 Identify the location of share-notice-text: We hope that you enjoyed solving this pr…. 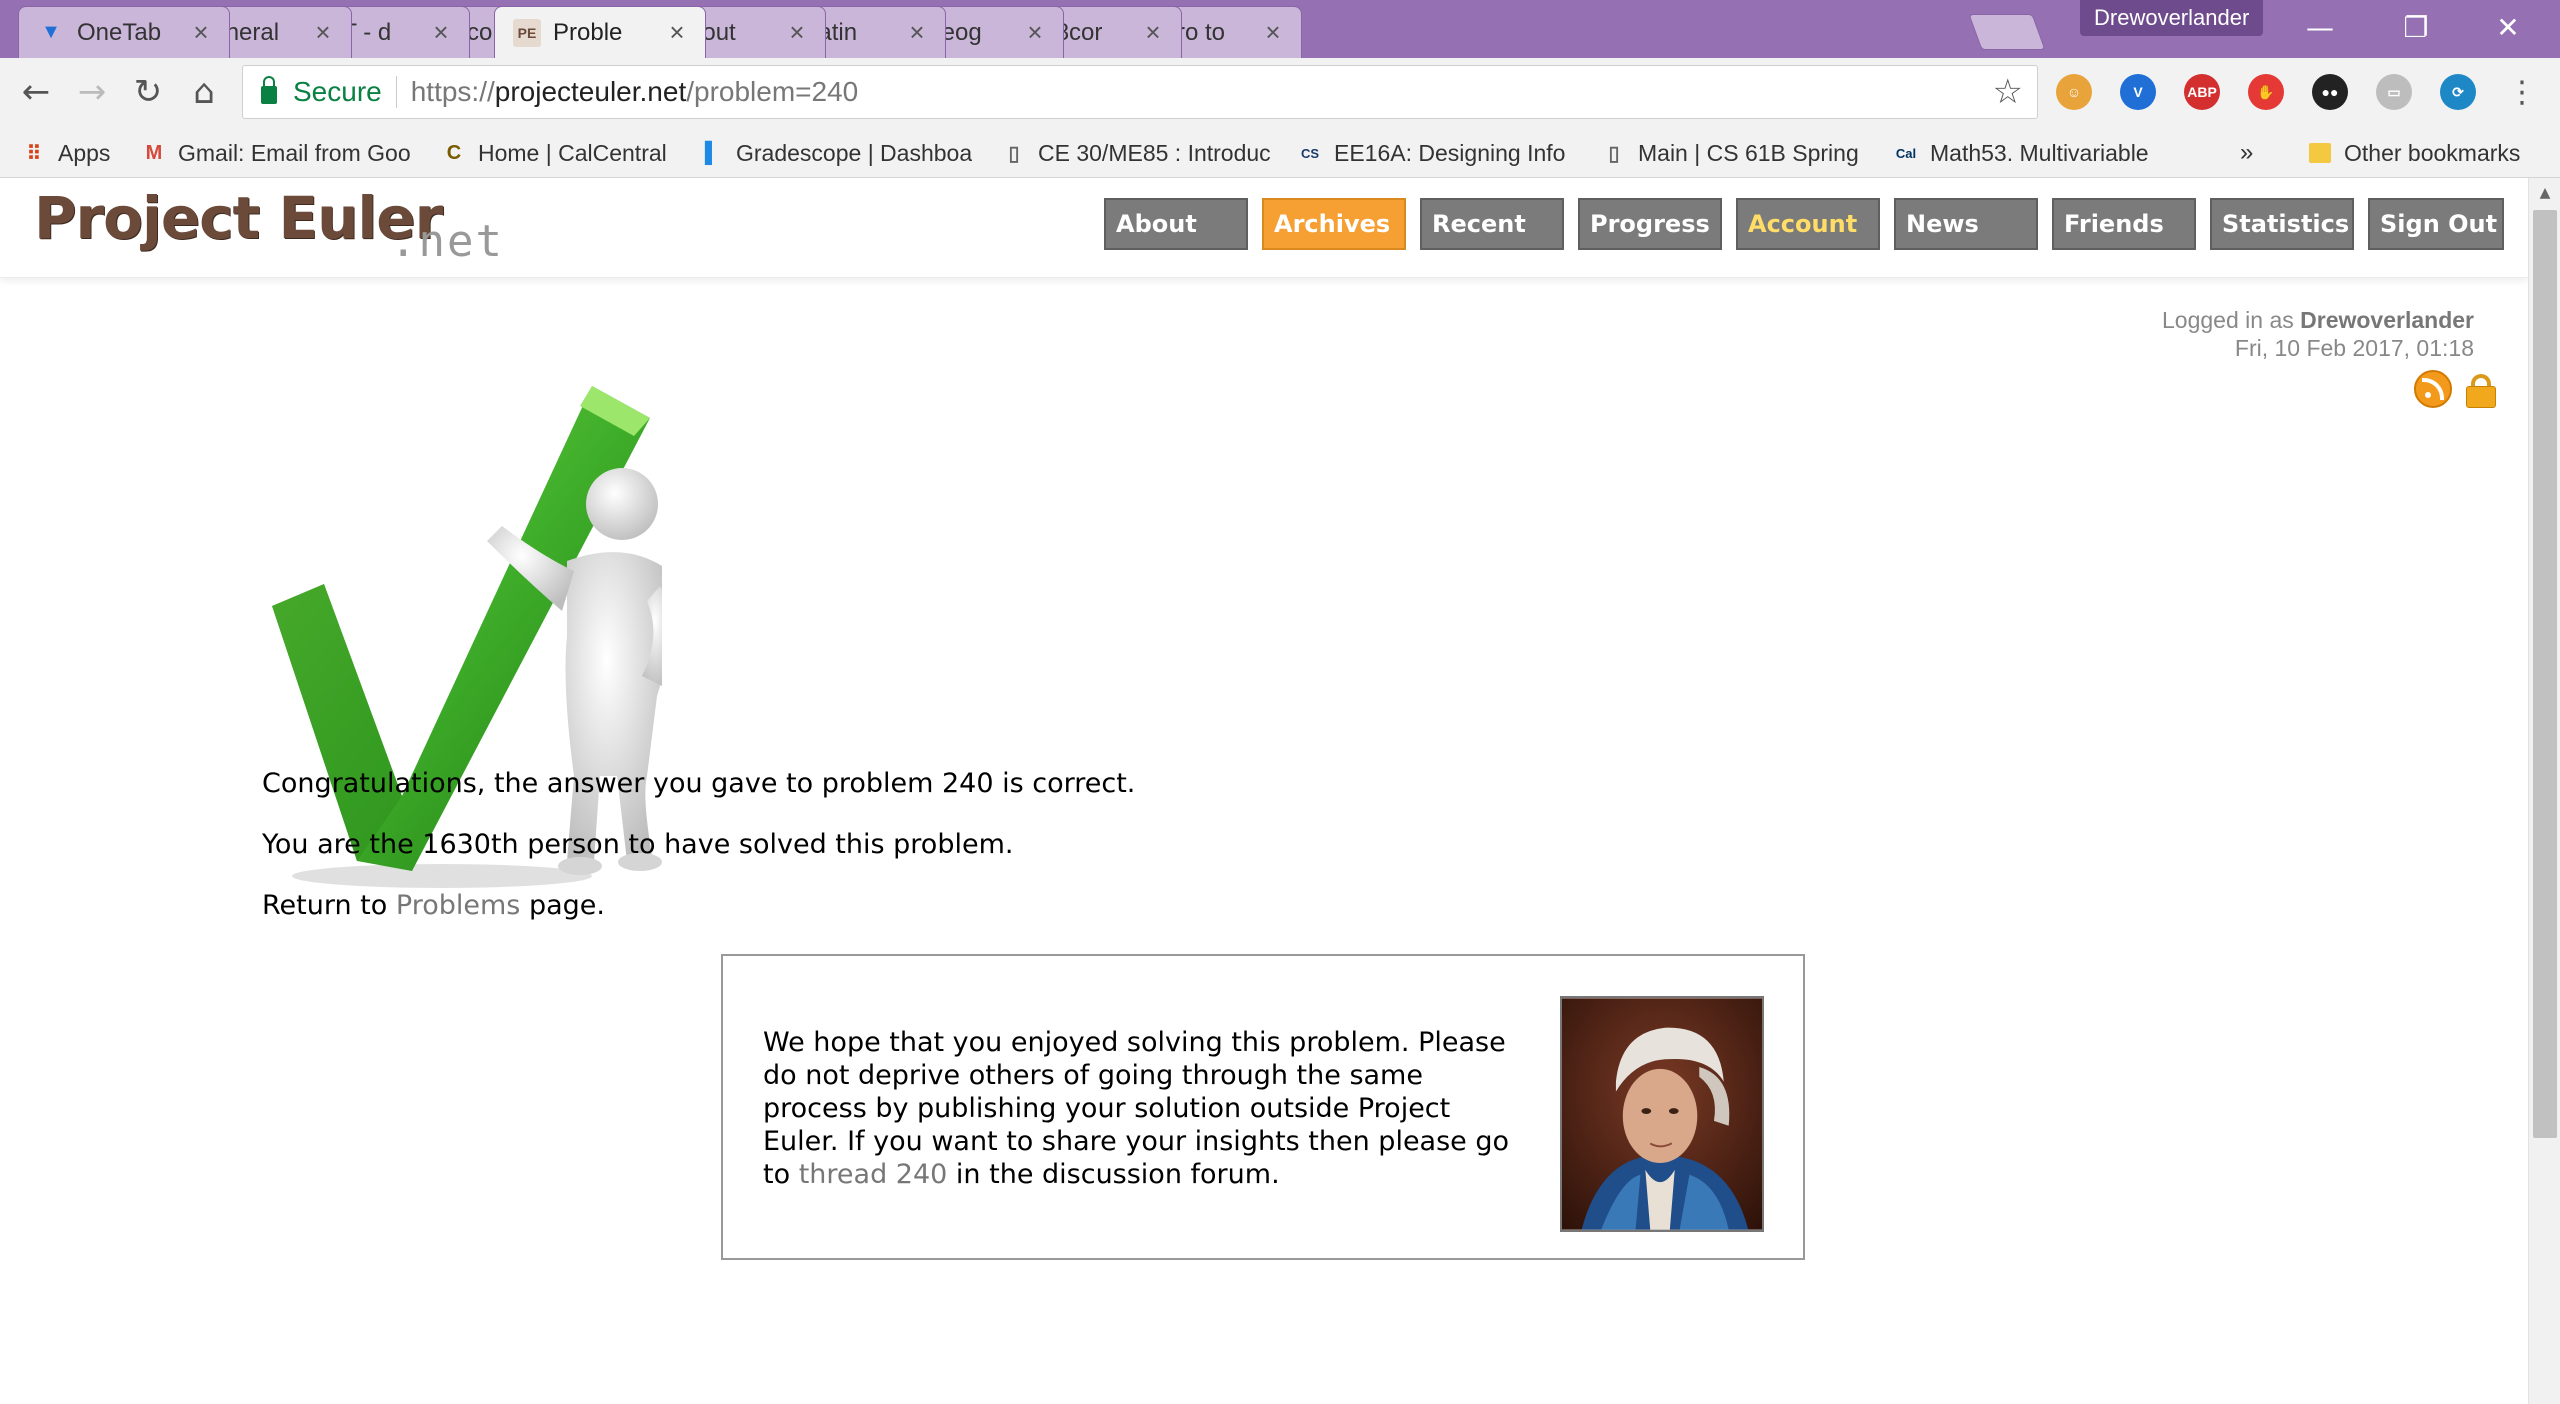
(1143, 1108).